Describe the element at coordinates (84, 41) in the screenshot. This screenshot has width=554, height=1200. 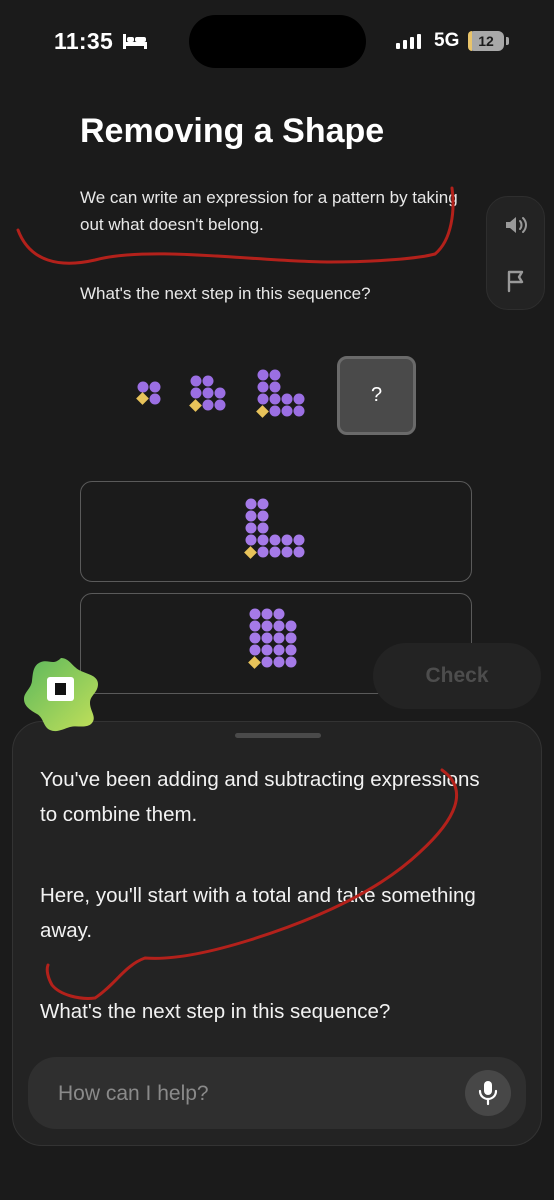
I see `status-time: 11:35` at that location.